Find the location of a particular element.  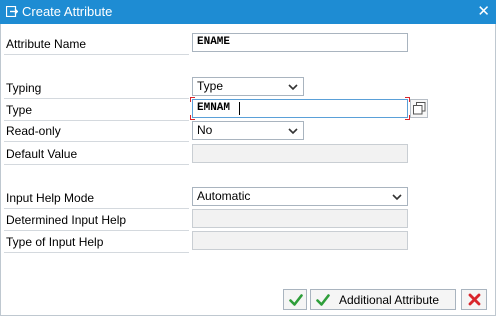

input-help-mode-label: Input Help Mode is located at coordinates (50, 198).